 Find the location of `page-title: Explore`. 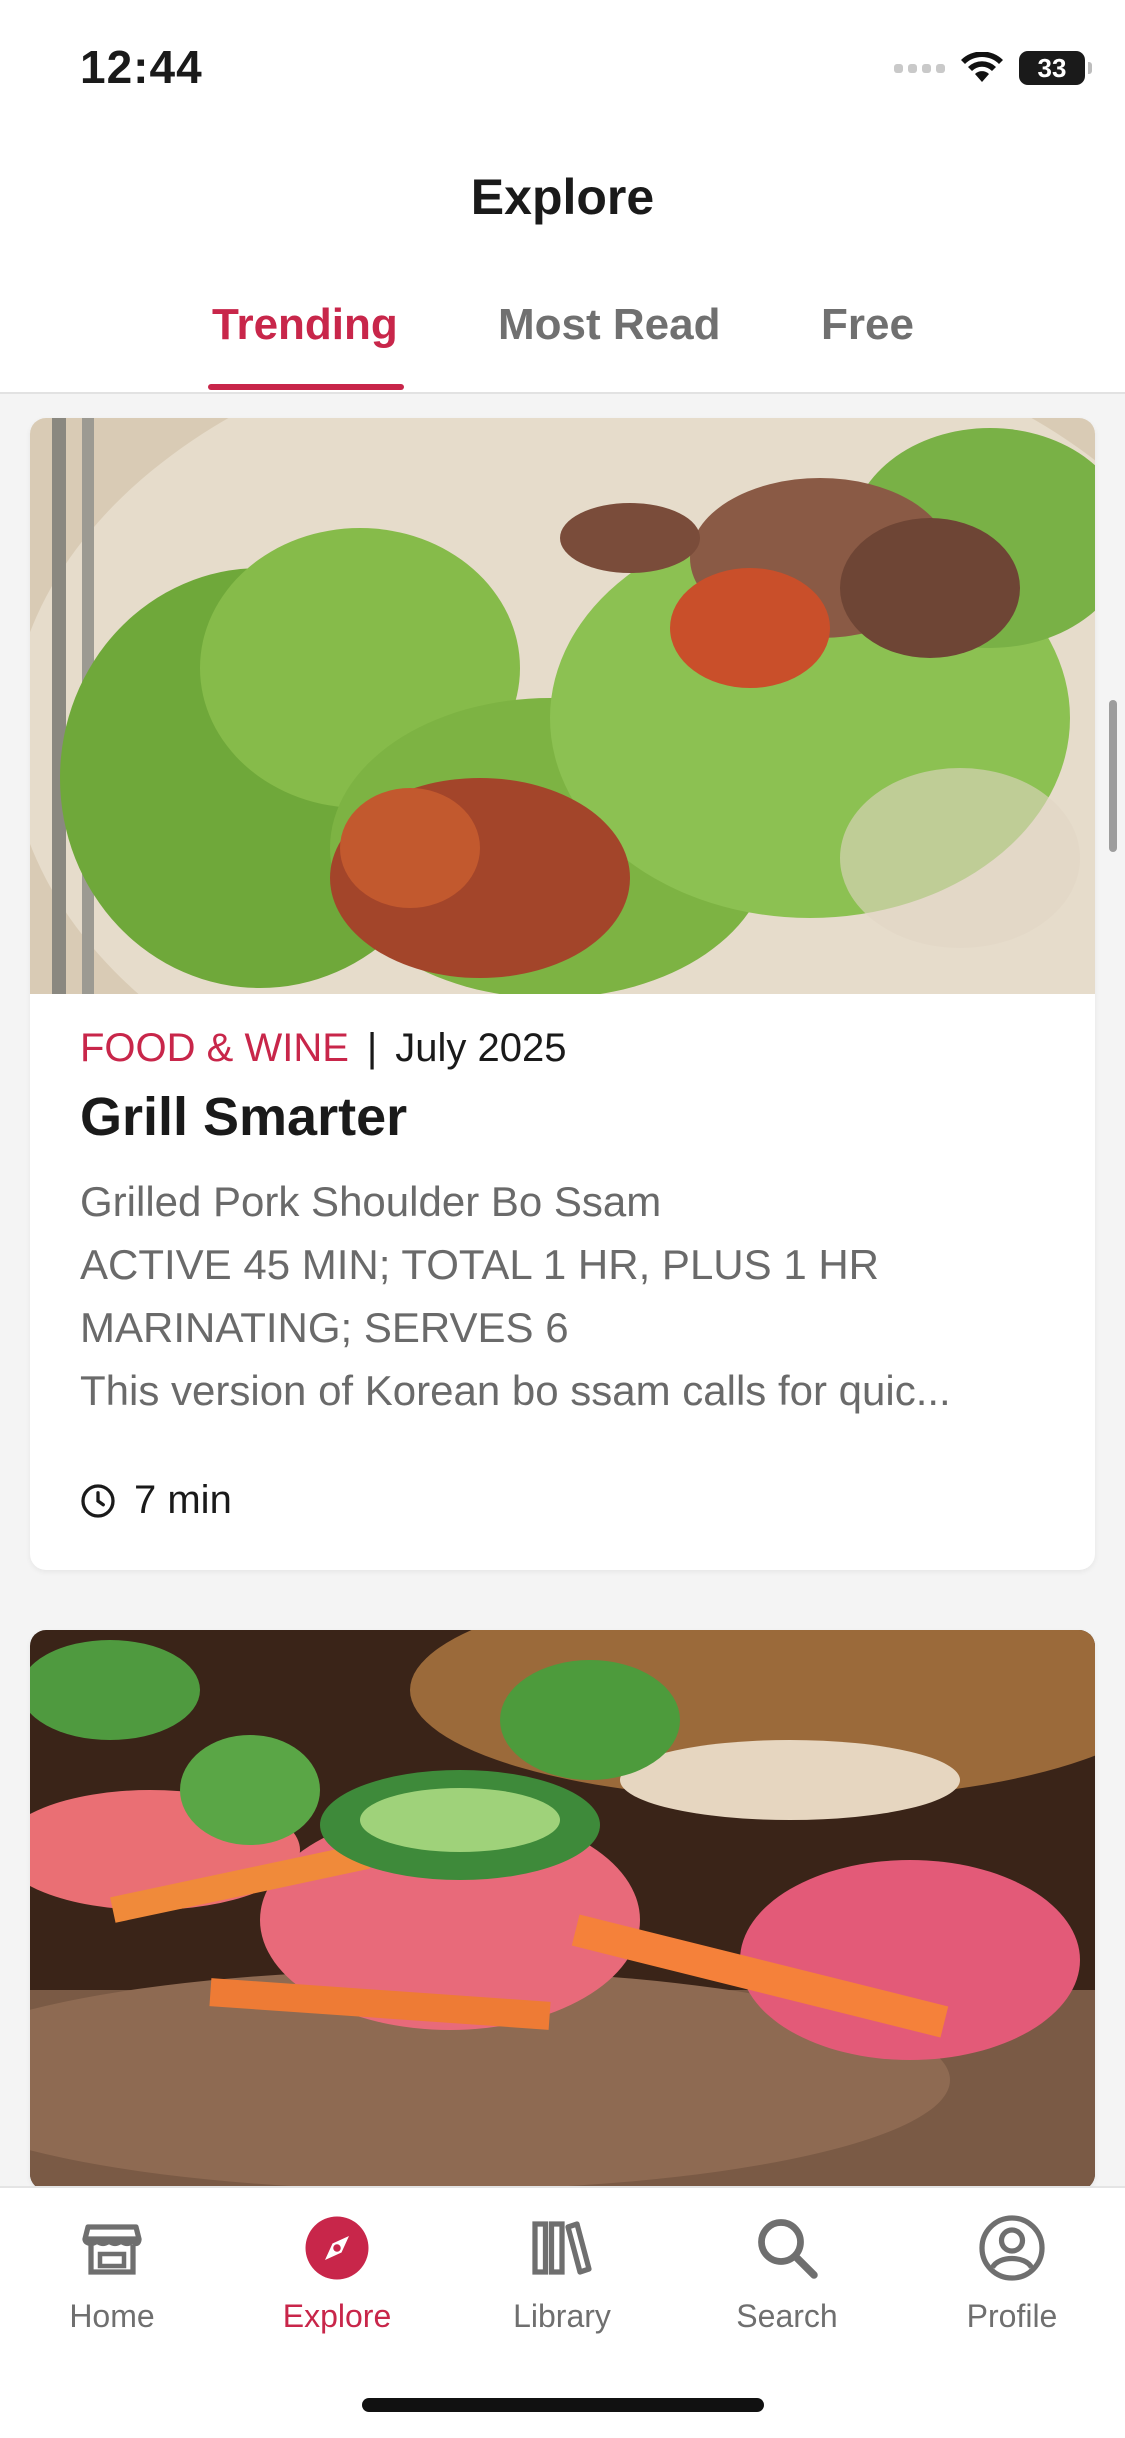

page-title: Explore is located at coordinates (562, 197).